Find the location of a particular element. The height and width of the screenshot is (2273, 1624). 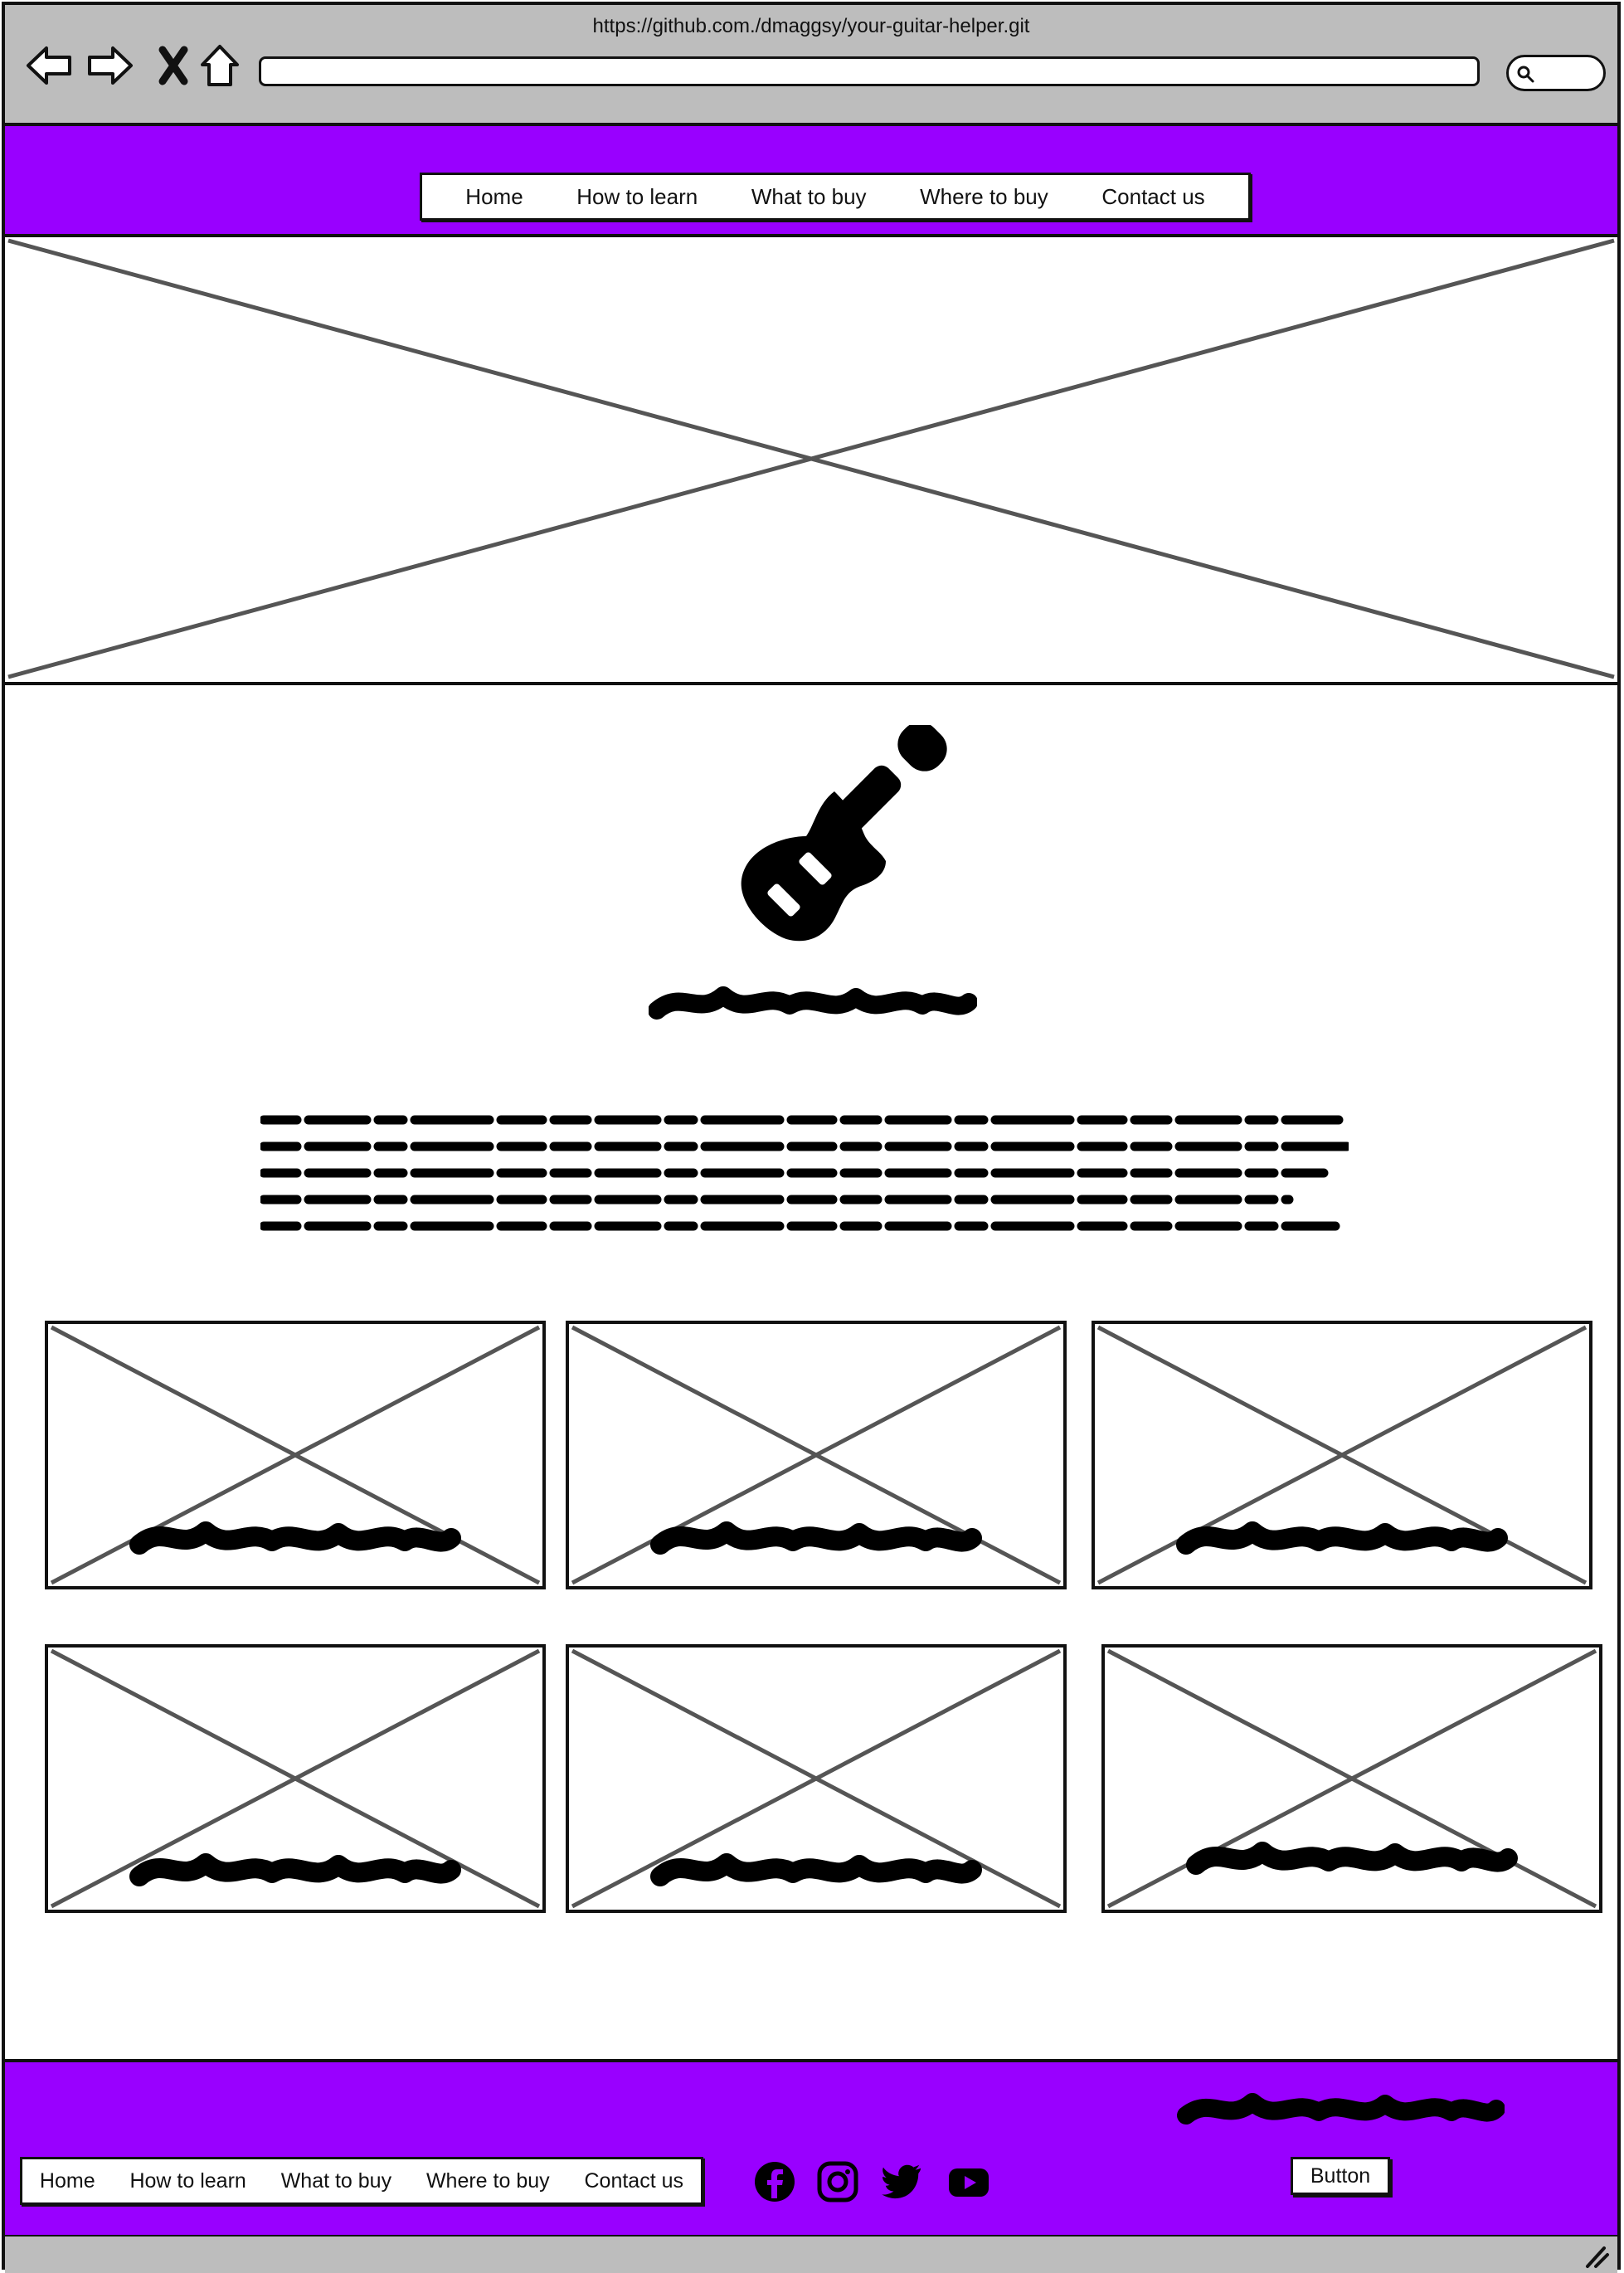

instagram-icon is located at coordinates (837, 2182).